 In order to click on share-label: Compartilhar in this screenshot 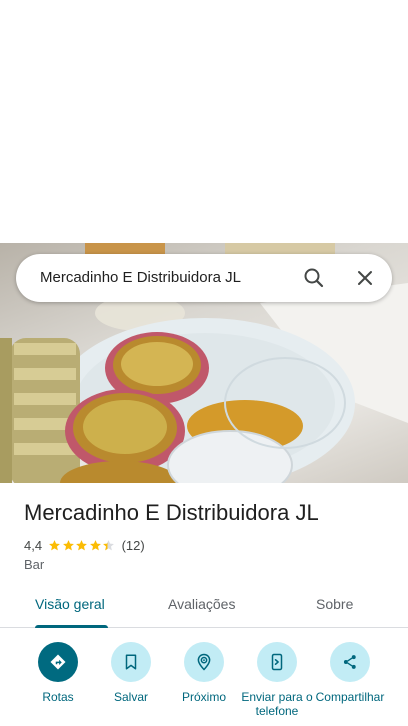, I will do `click(350, 697)`.